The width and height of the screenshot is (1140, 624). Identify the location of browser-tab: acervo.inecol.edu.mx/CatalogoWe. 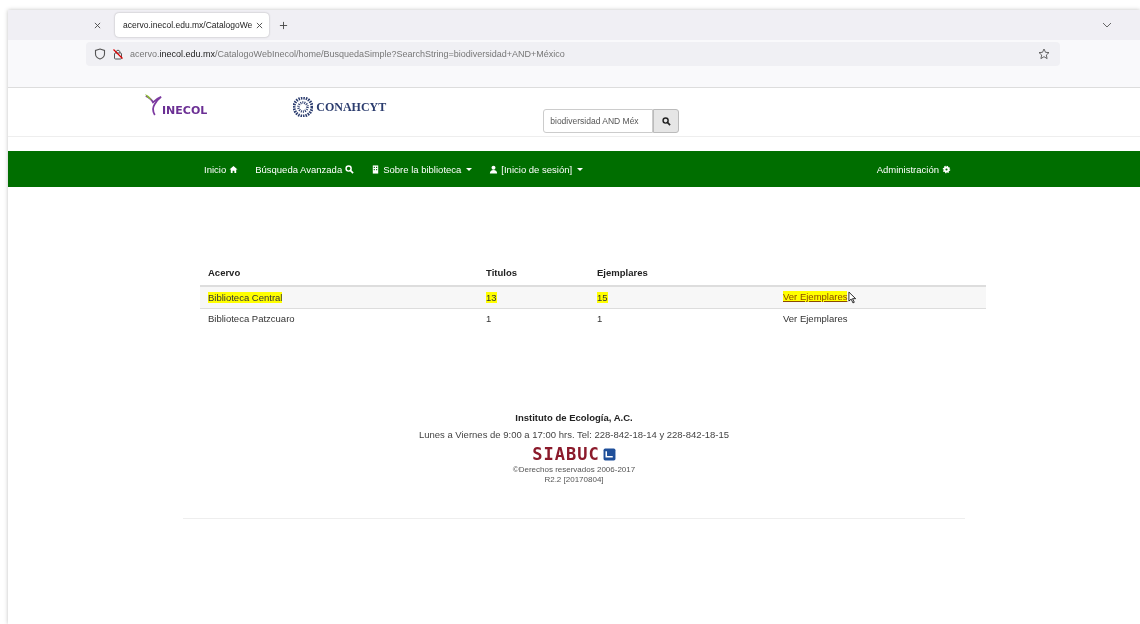
(192, 25).